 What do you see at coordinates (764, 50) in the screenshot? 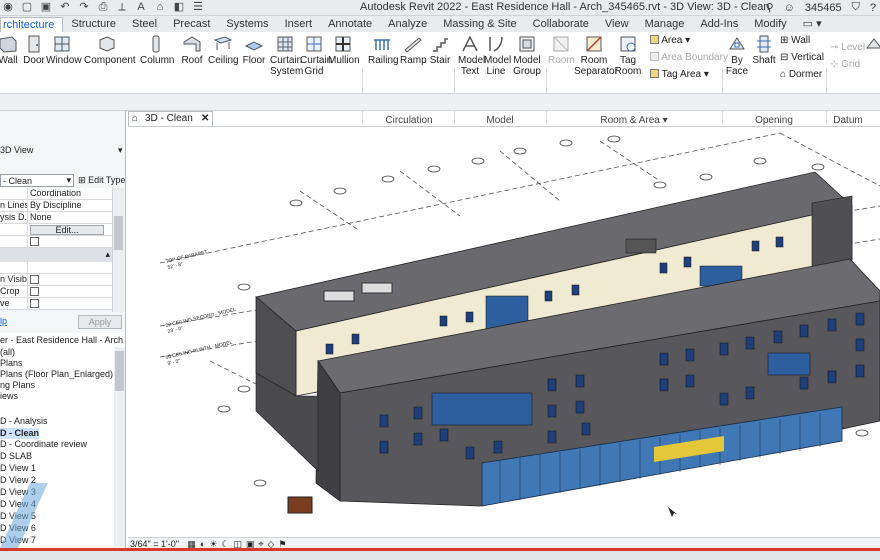
I see `shaft-button: Shaft` at bounding box center [764, 50].